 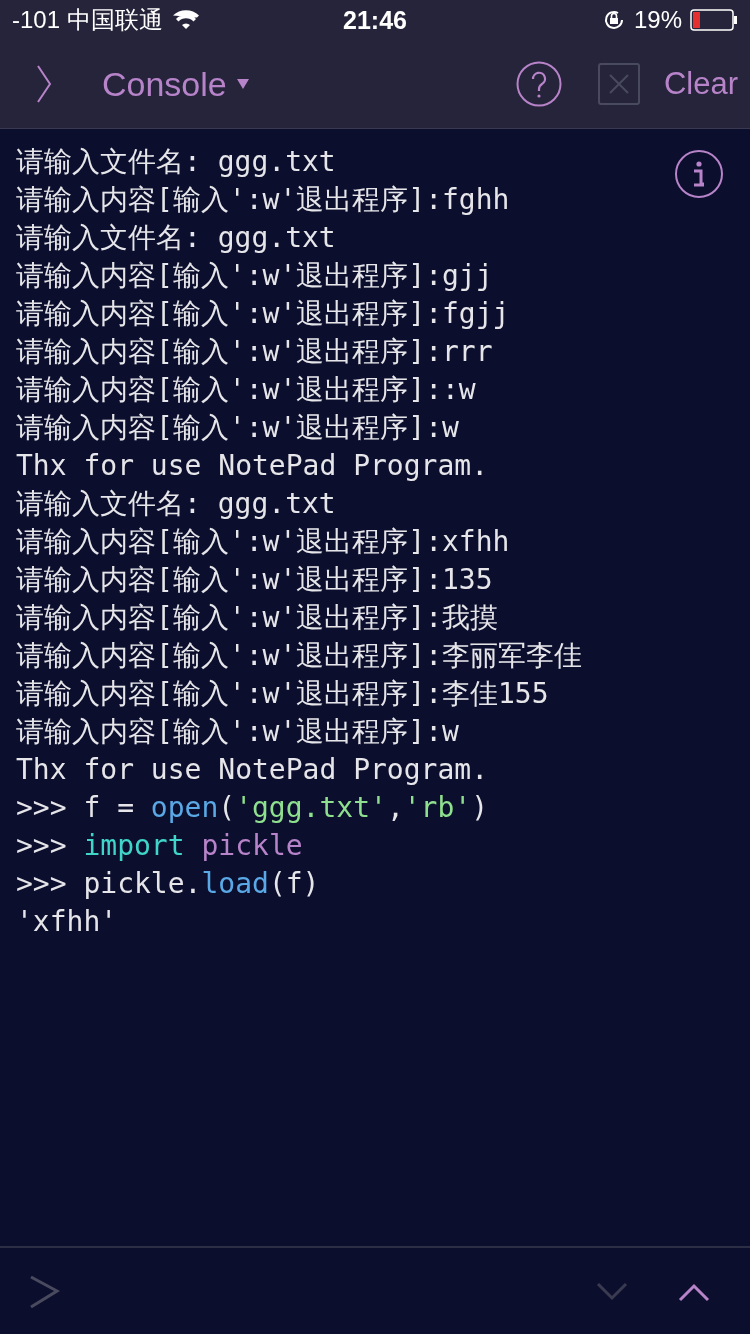 What do you see at coordinates (282, 694) in the screenshot?
I see `console-line: 请输入内容[输入':w'退出程序]:李佳155` at bounding box center [282, 694].